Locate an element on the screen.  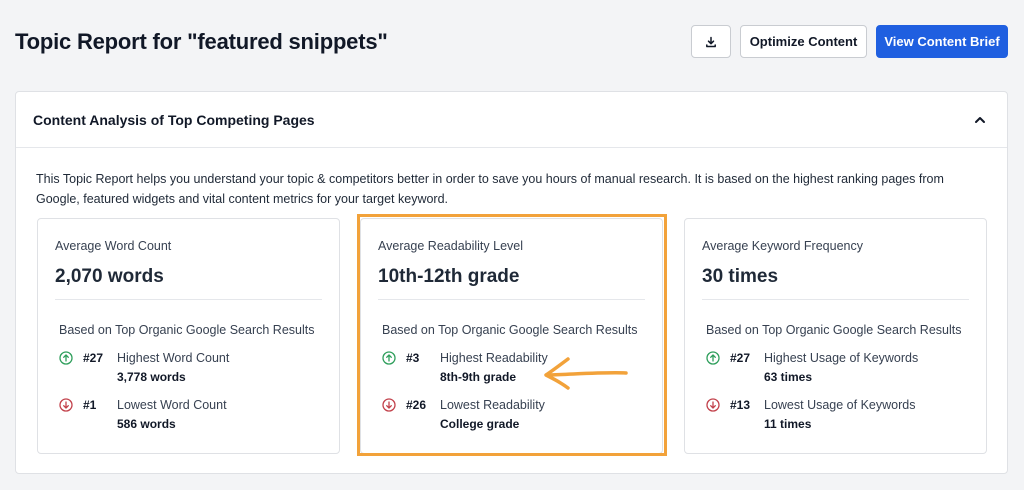
lowest-stat-row: #26 Lowest Readability College grade is located at coordinates (512, 417).